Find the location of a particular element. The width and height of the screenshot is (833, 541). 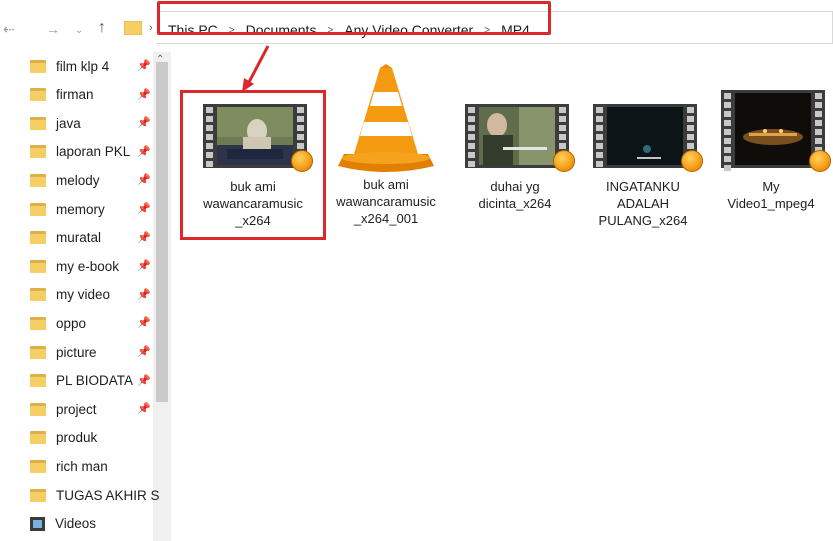

sidebar-item-videos: Videos is located at coordinates (100, 524).